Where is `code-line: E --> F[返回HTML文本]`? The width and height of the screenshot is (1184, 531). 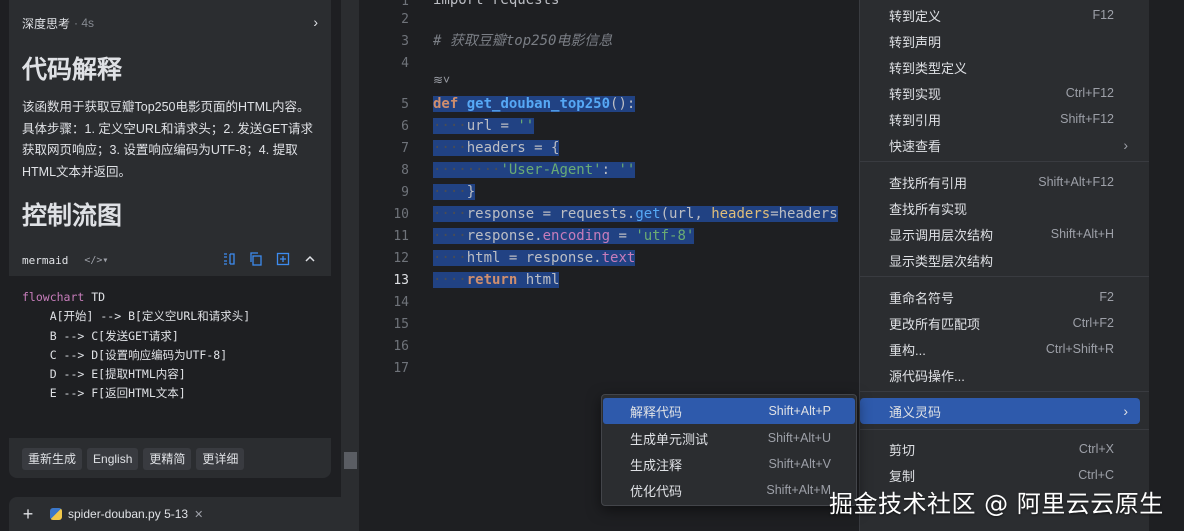
code-line: E --> F[返回HTML文本] is located at coordinates (104, 393).